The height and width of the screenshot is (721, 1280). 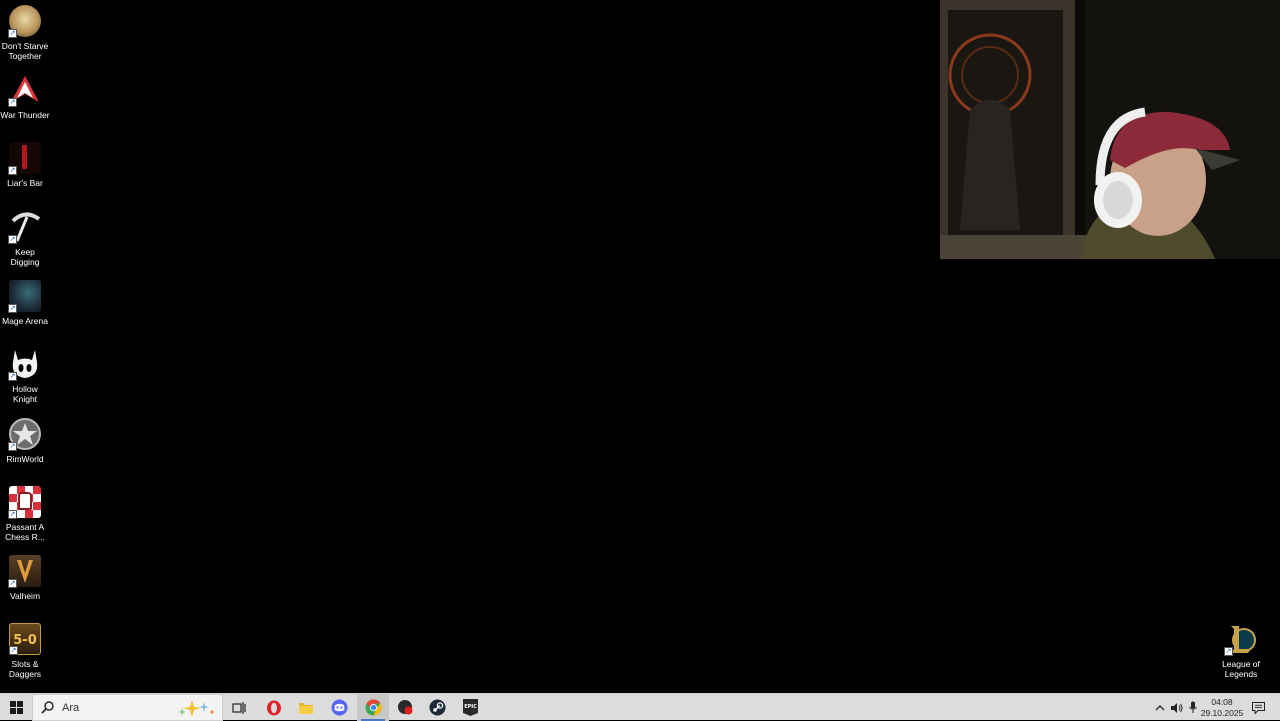 I want to click on clock-date: 29.10.2025, so click(x=1222, y=712).